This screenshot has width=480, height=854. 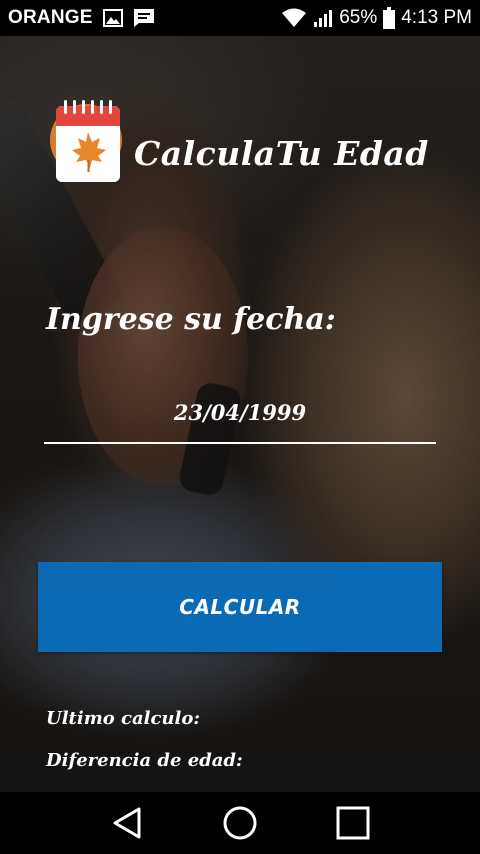 I want to click on calculate-button: CALCULAR, so click(x=240, y=607).